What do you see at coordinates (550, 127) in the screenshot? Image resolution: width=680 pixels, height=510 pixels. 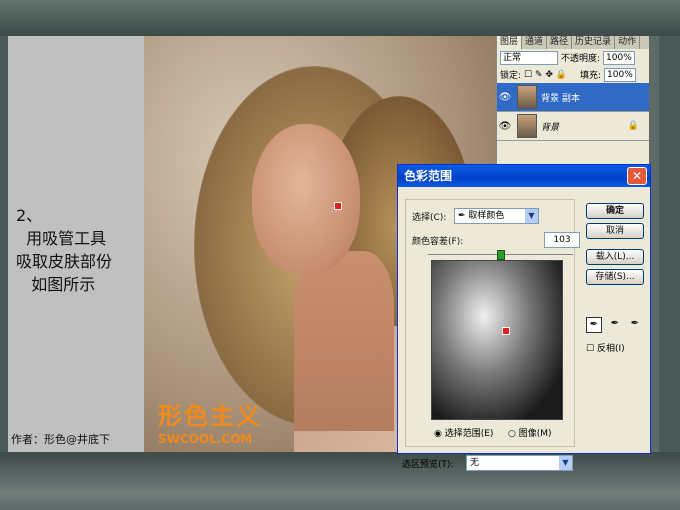 I see `layer-name: 背景` at bounding box center [550, 127].